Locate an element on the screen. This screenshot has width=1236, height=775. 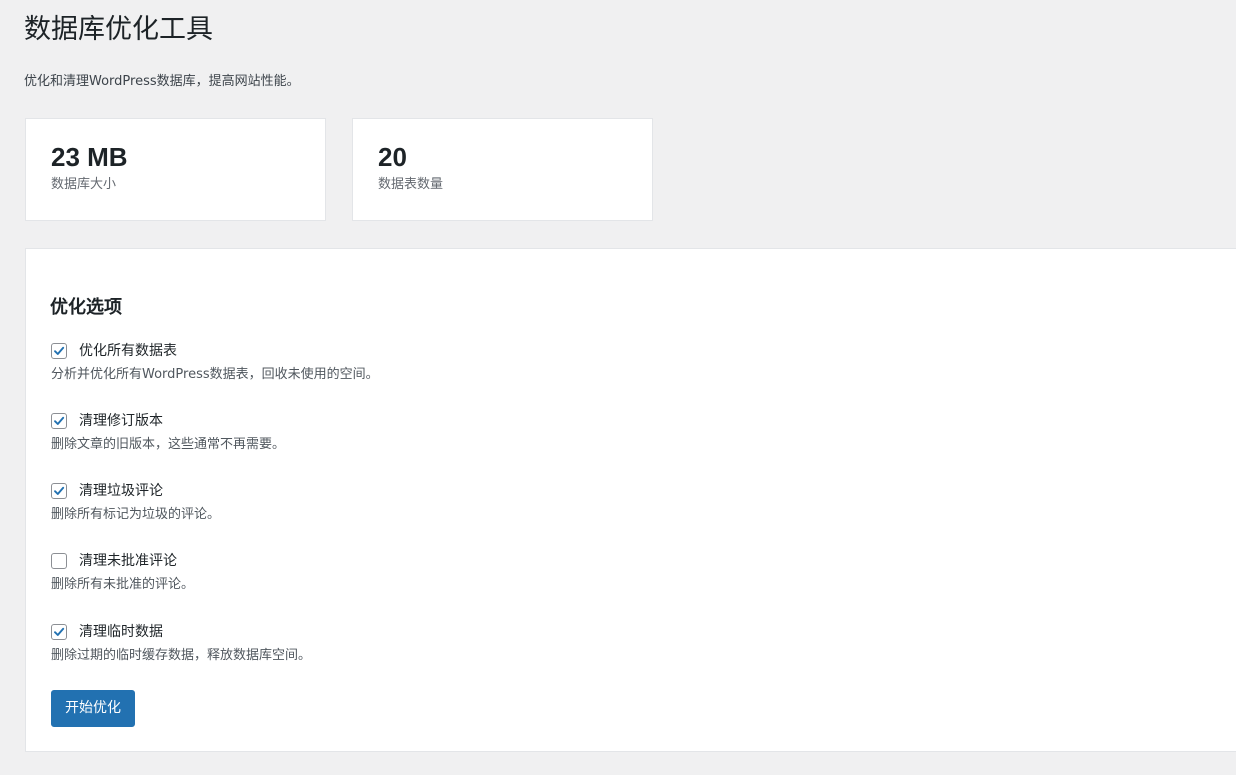
option-label: 清理未批准评论 is located at coordinates (128, 561).